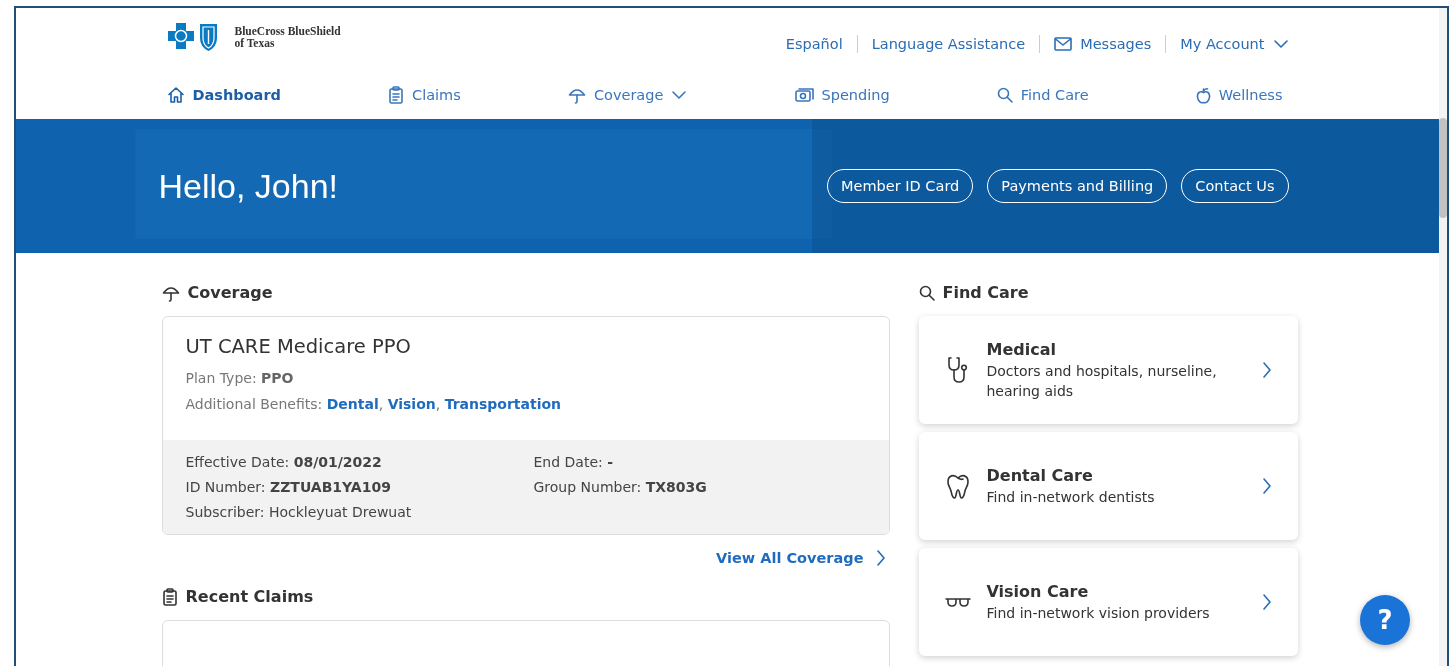  What do you see at coordinates (175, 95) in the screenshot?
I see `home-icon` at bounding box center [175, 95].